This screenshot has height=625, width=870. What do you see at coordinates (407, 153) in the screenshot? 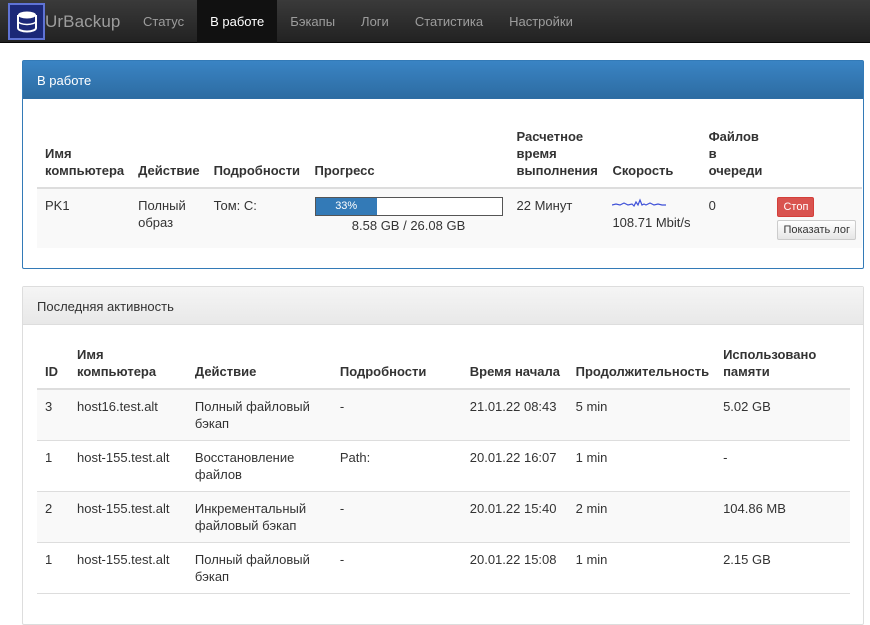
I see `col-progress: Прогресс` at bounding box center [407, 153].